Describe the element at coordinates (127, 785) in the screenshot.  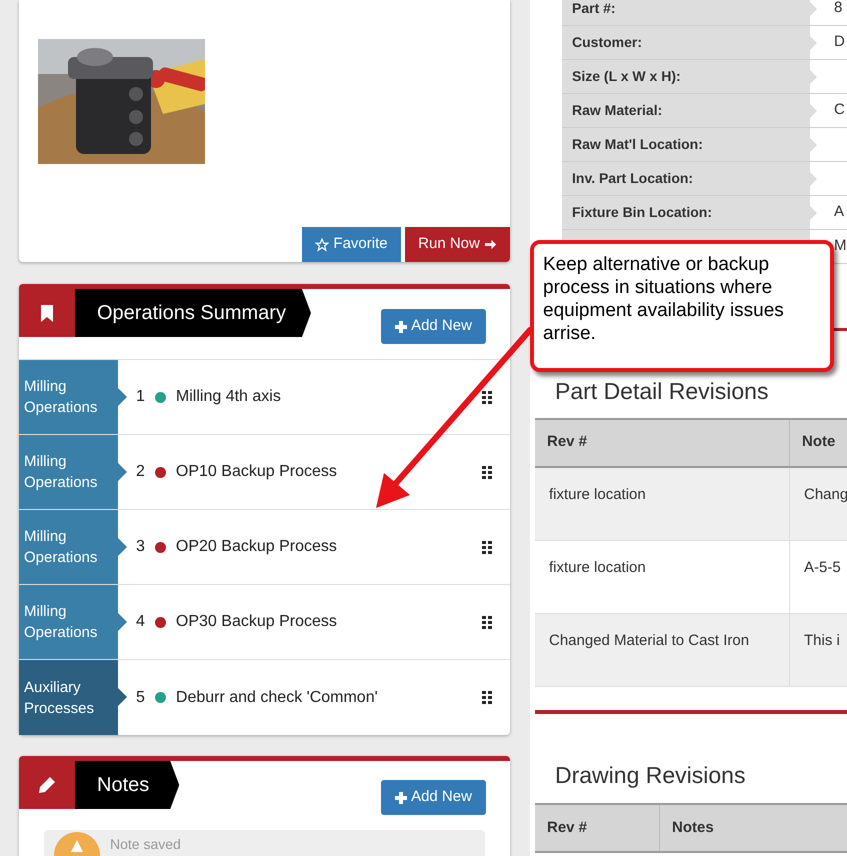
I see `section-title: Notes` at that location.